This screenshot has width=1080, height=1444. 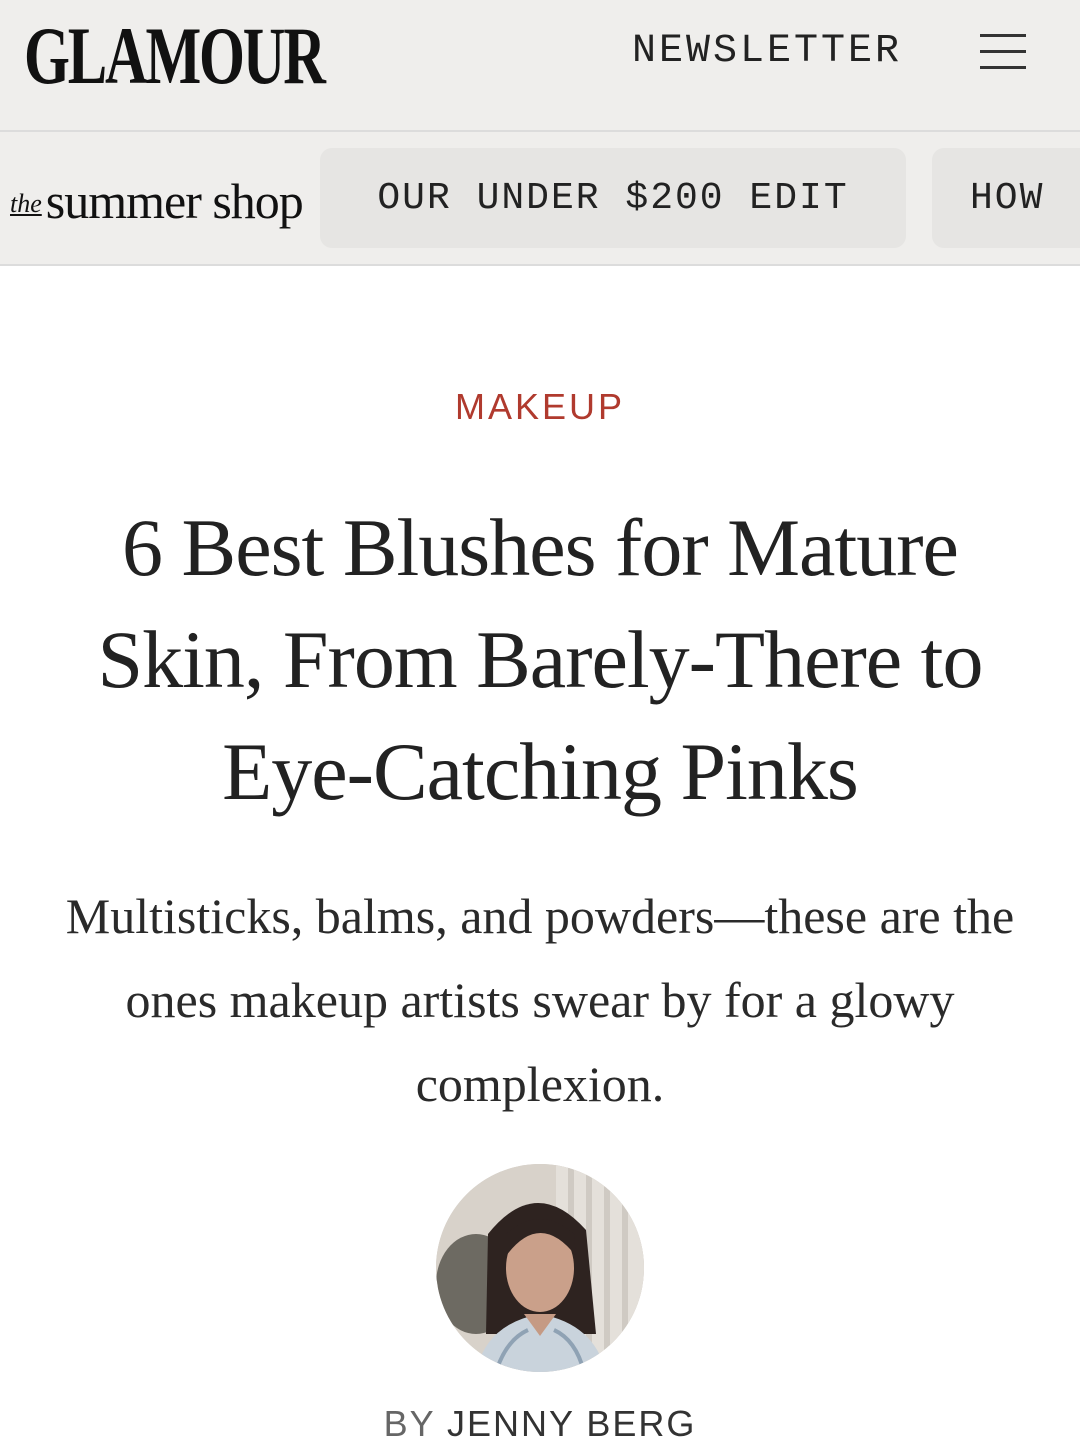 I want to click on summer-shop-prefix: the, so click(x=26, y=203).